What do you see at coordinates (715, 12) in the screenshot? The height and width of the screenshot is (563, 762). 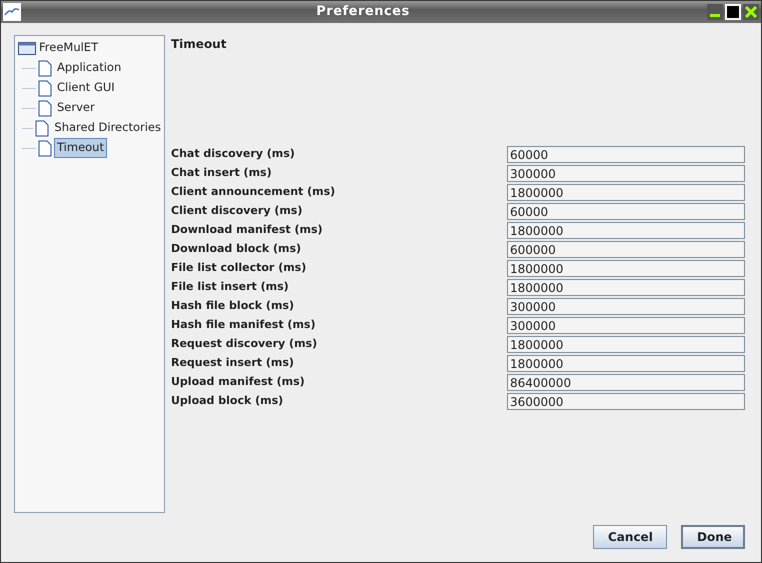 I see `minimize-button` at bounding box center [715, 12].